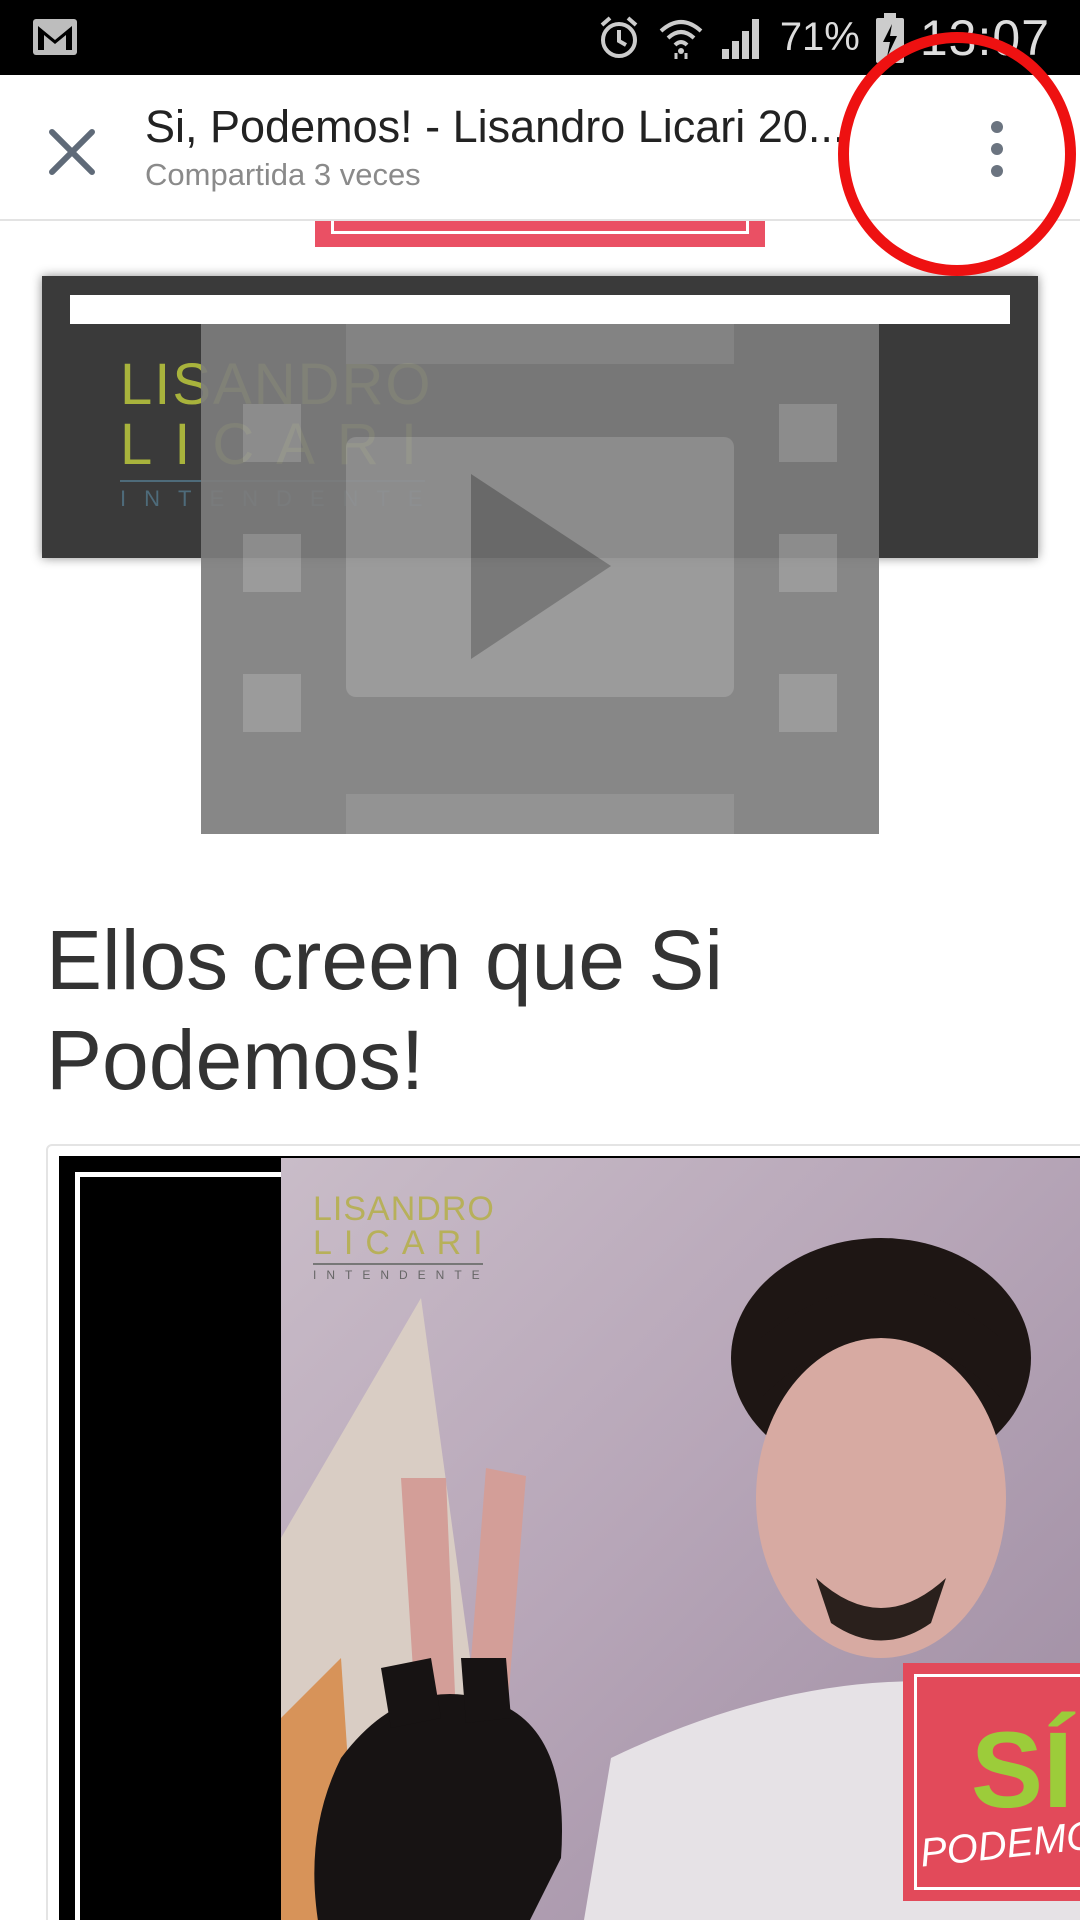  Describe the element at coordinates (55, 37) in the screenshot. I see `gmail-icon` at that location.